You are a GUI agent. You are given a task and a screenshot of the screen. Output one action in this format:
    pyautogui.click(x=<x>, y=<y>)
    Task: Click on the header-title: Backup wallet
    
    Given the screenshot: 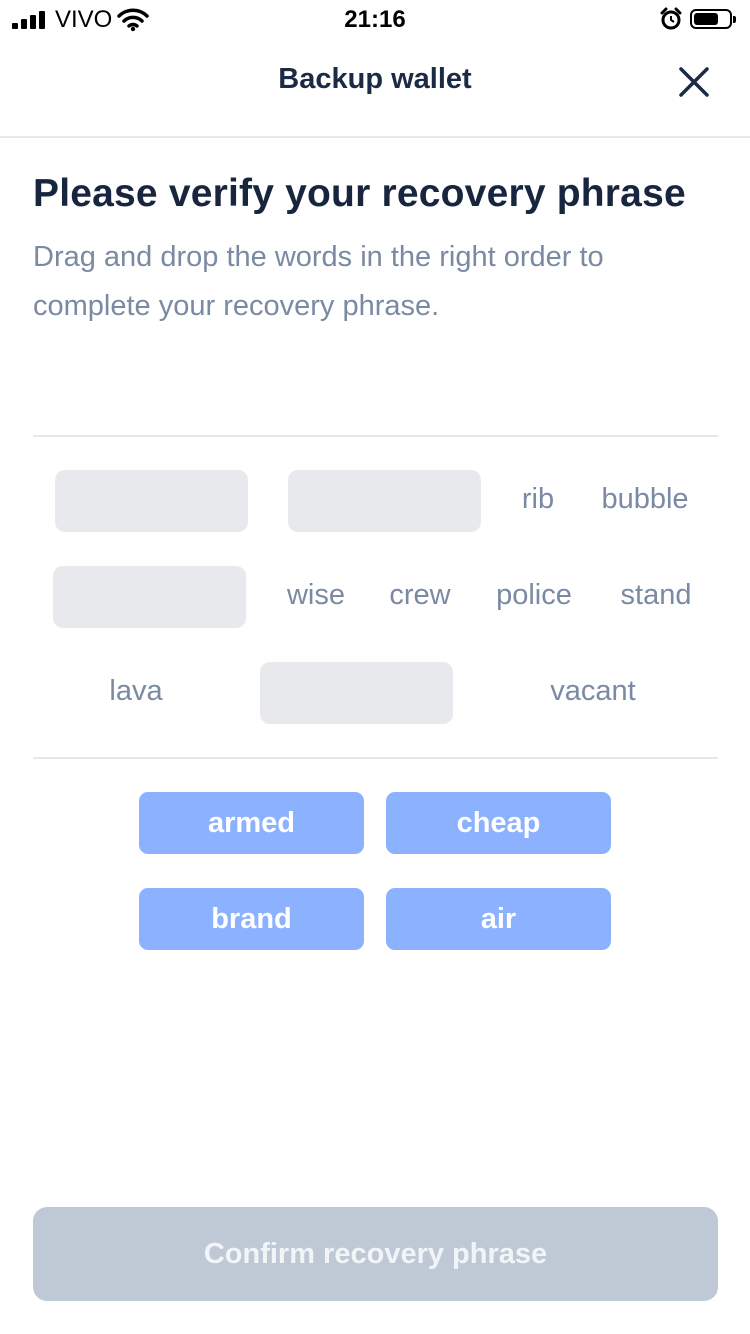 What is the action you would take?
    pyautogui.click(x=375, y=79)
    